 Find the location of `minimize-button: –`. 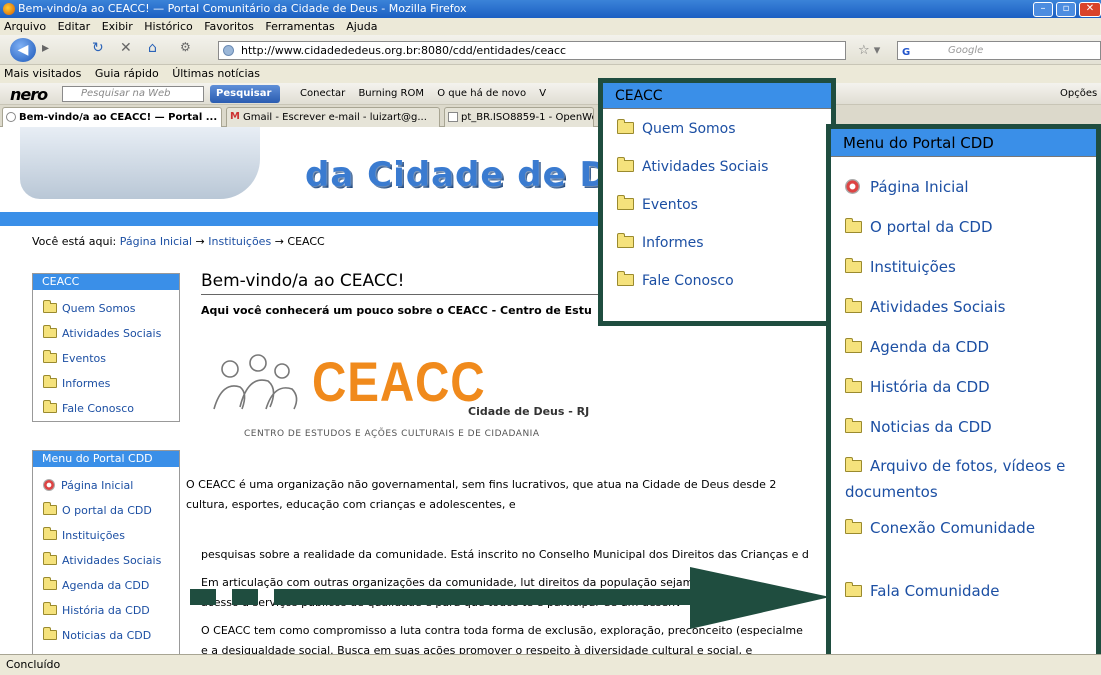

minimize-button: – is located at coordinates (1043, 9).